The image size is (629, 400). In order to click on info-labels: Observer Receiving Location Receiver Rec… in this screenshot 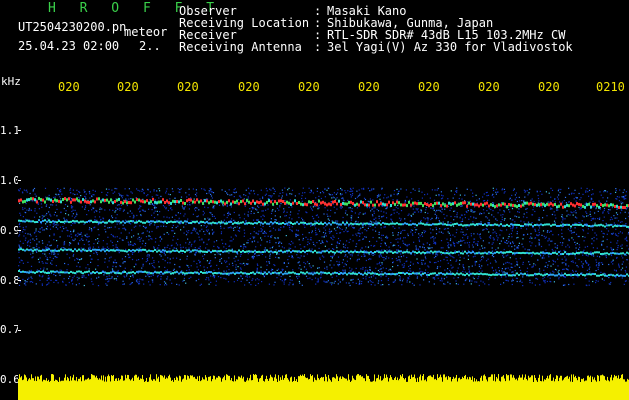, I will do `click(244, 29)`.